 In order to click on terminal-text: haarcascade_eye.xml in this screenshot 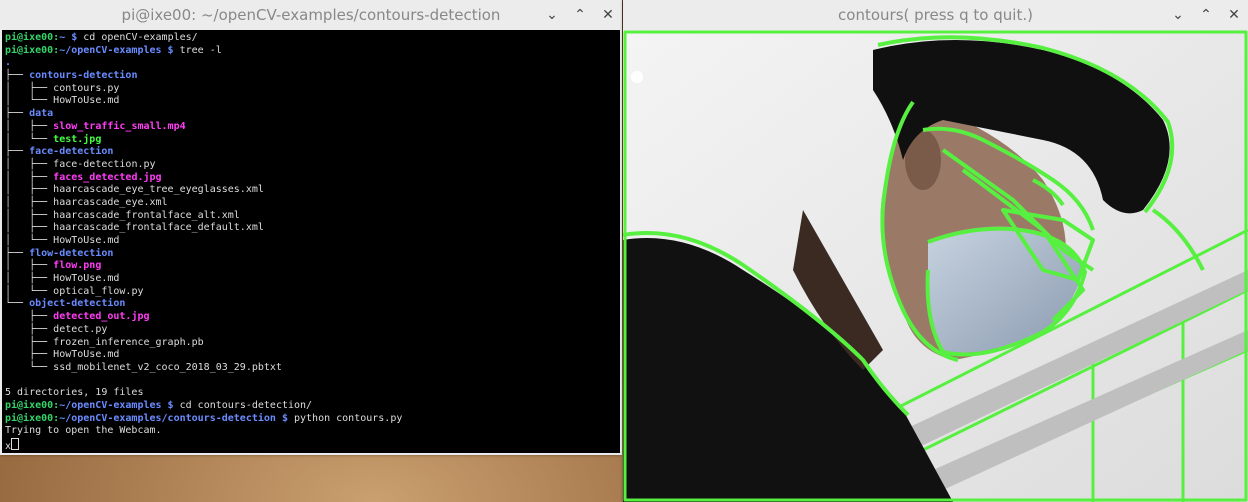, I will do `click(110, 202)`.